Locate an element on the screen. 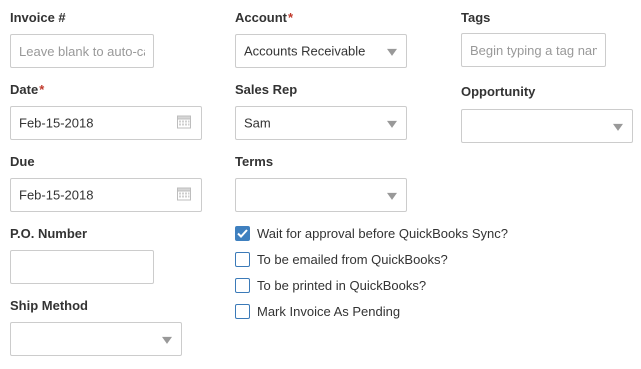 The height and width of the screenshot is (369, 641). sales-rep-value: Sam is located at coordinates (257, 123).